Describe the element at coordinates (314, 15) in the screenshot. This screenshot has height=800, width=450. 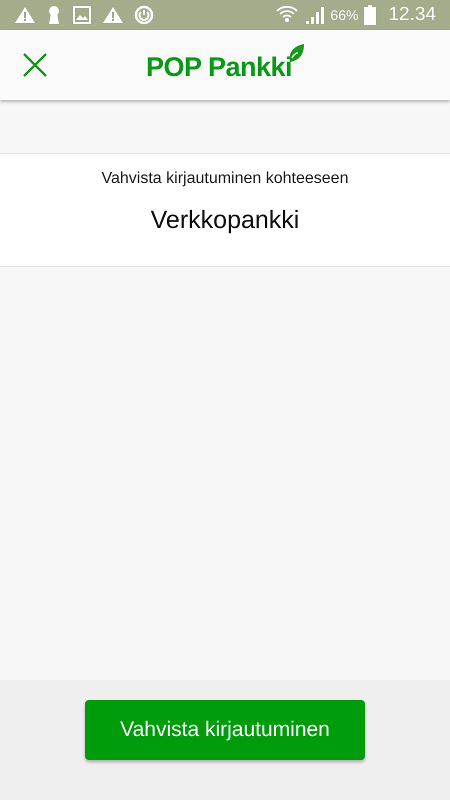
I see `signal-icon` at that location.